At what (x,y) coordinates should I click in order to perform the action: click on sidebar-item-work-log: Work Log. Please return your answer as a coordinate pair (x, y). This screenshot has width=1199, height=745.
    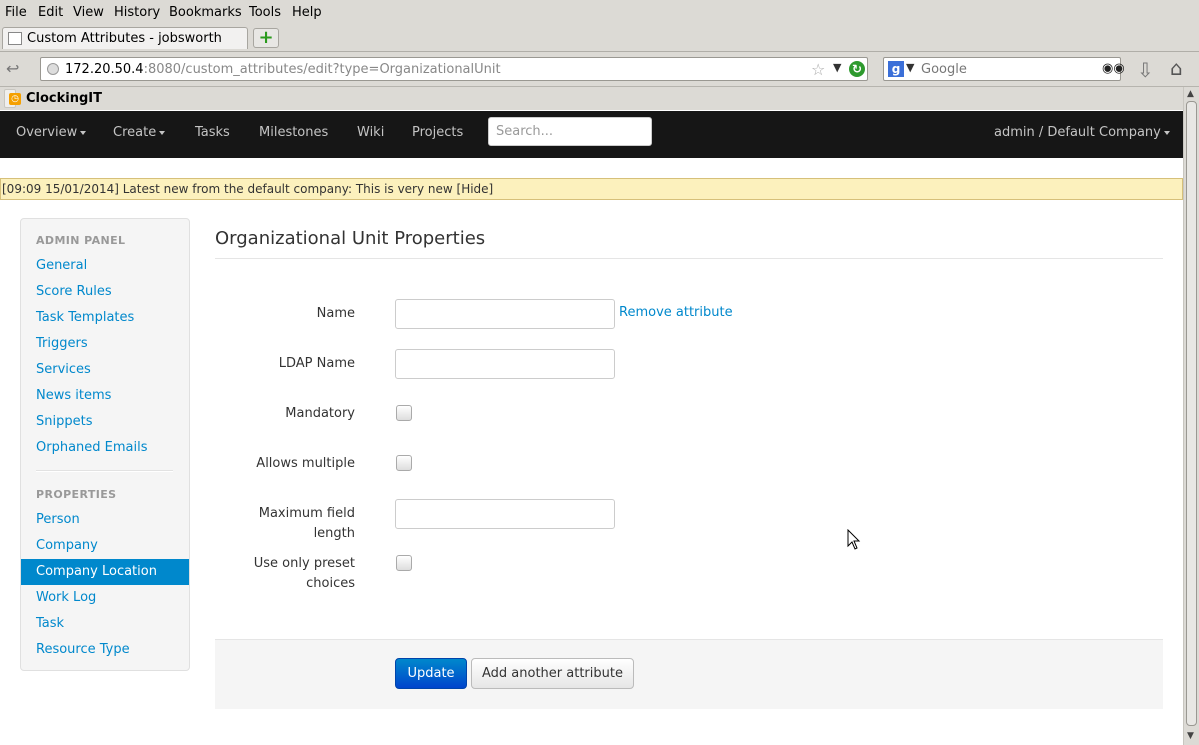
    Looking at the image, I should click on (105, 598).